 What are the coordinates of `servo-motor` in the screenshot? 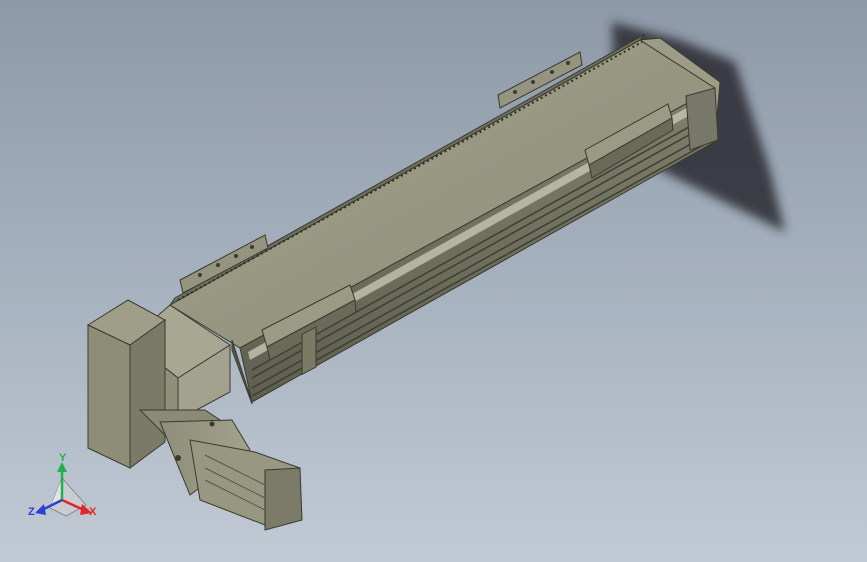 It's located at (220, 470).